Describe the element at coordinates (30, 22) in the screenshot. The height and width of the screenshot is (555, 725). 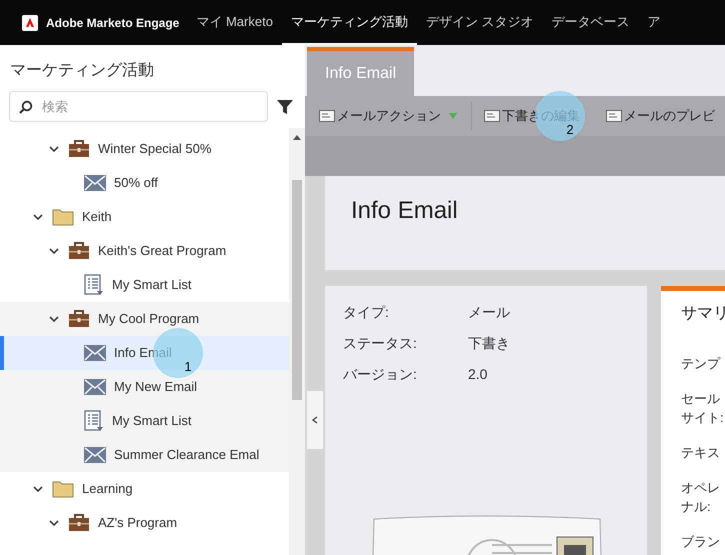
I see `logo-icon` at that location.